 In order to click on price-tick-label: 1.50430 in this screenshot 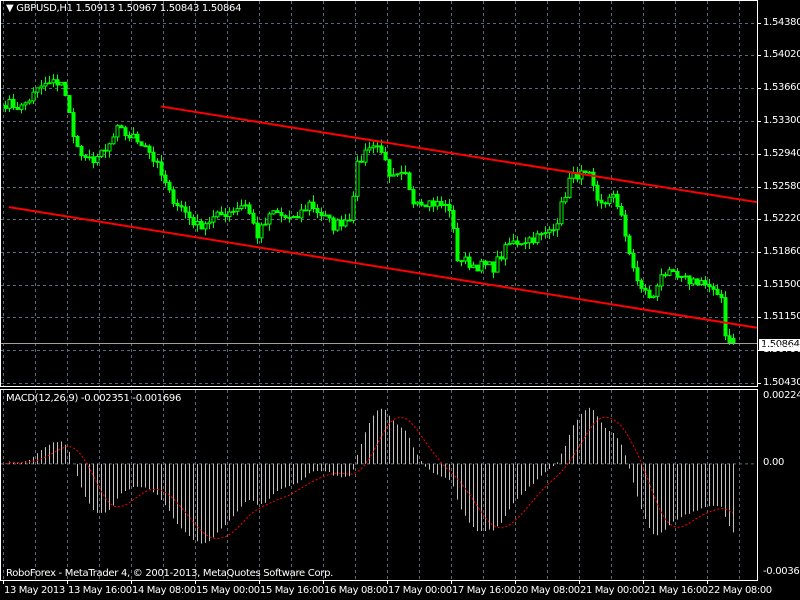, I will do `click(781, 382)`.